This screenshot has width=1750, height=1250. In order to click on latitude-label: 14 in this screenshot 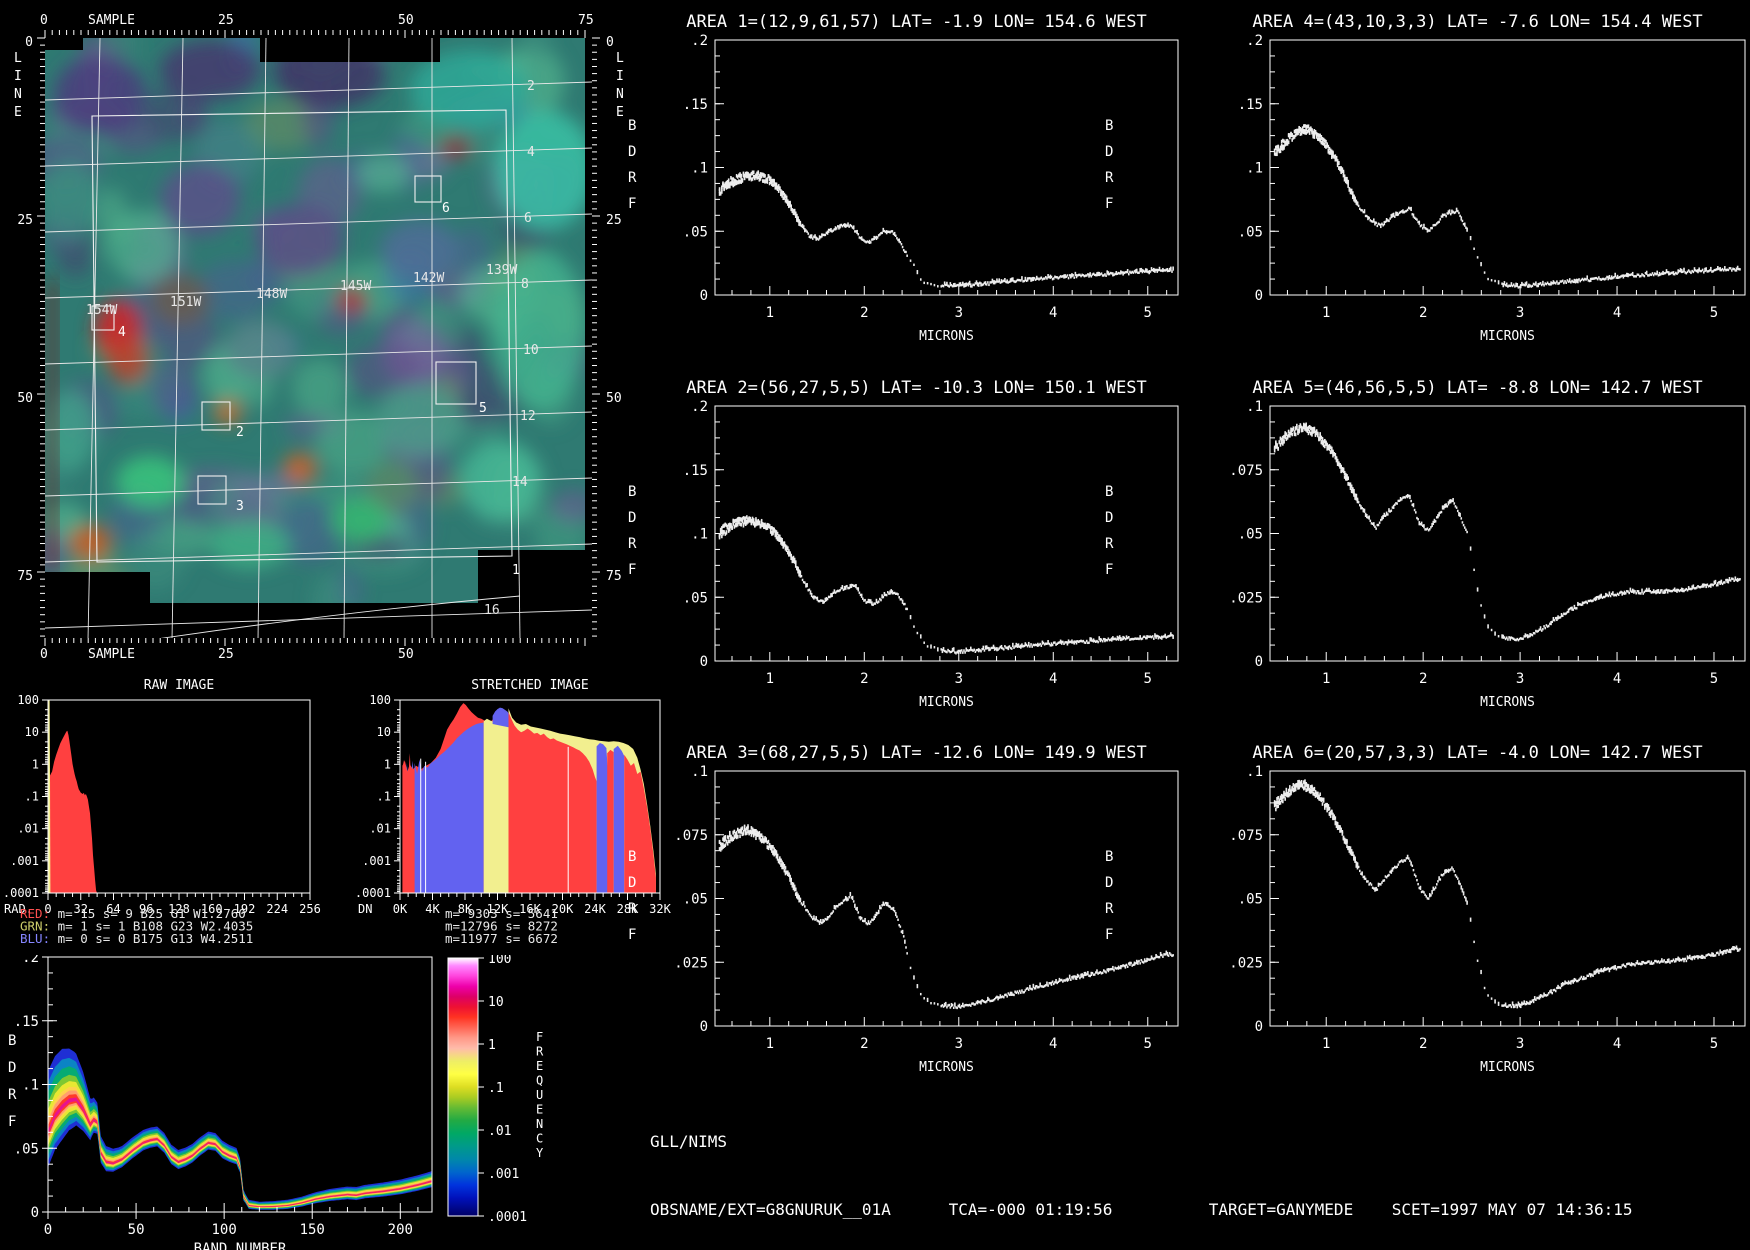, I will do `click(520, 482)`.